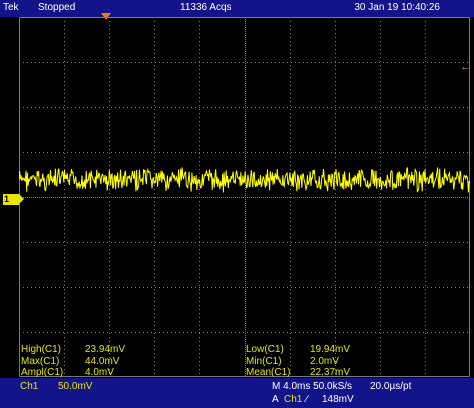  I want to click on date-time: 30 Jan 19 10:40:26, so click(397, 7).